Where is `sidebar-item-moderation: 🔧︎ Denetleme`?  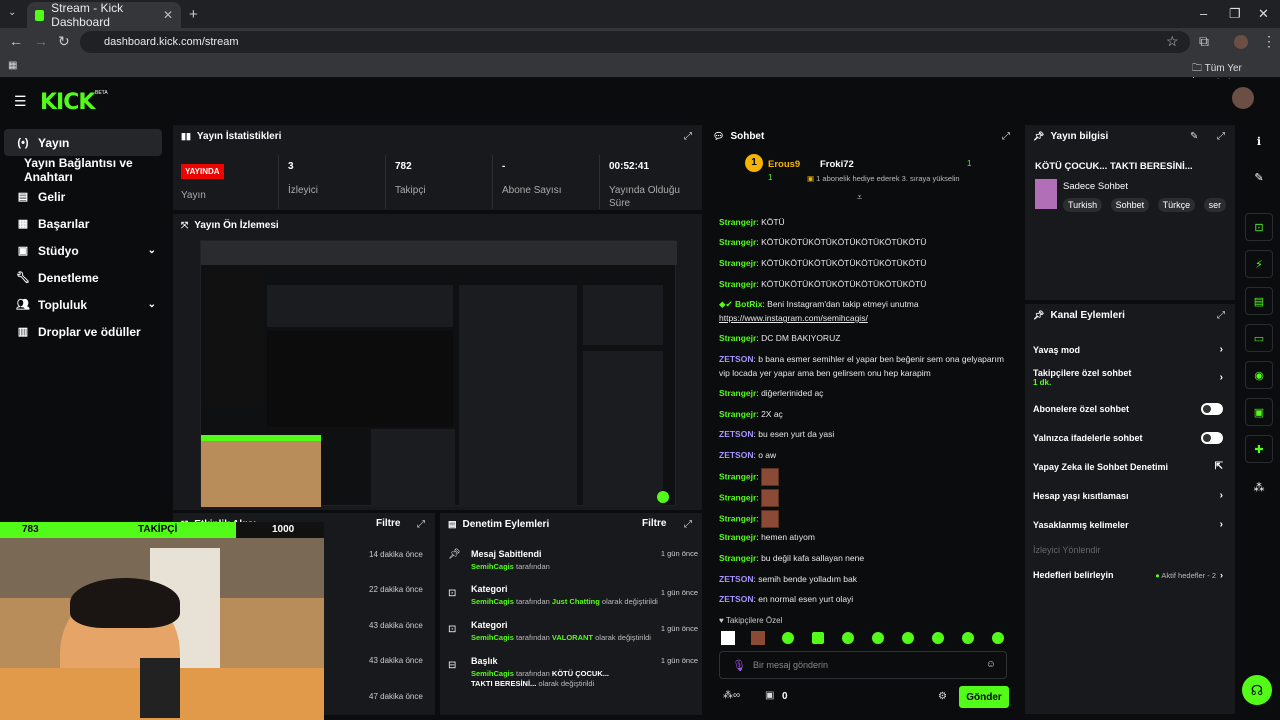
sidebar-item-moderation: 🔧︎ Denetleme is located at coordinates (83, 277).